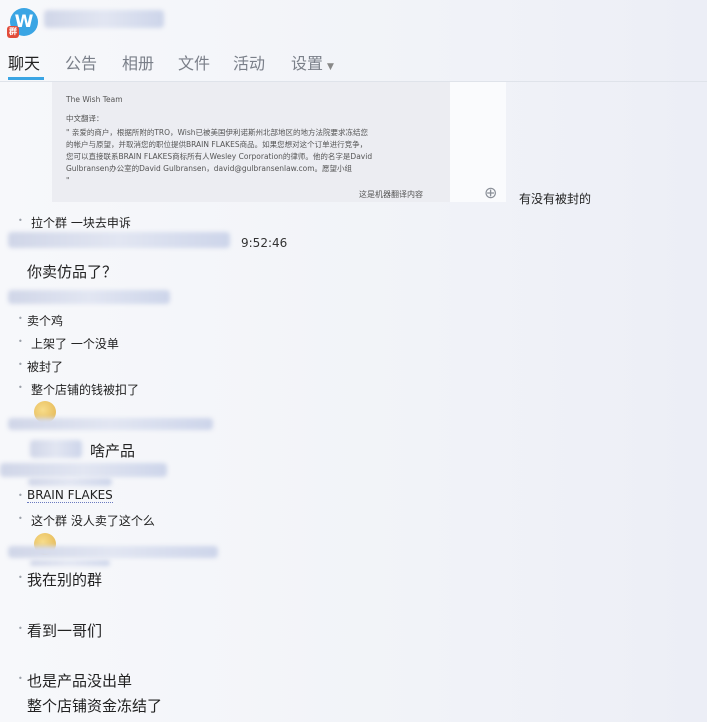 This screenshot has height=722, width=707. Describe the element at coordinates (85, 118) in the screenshot. I see `card-heading: 中文翻译：` at that location.